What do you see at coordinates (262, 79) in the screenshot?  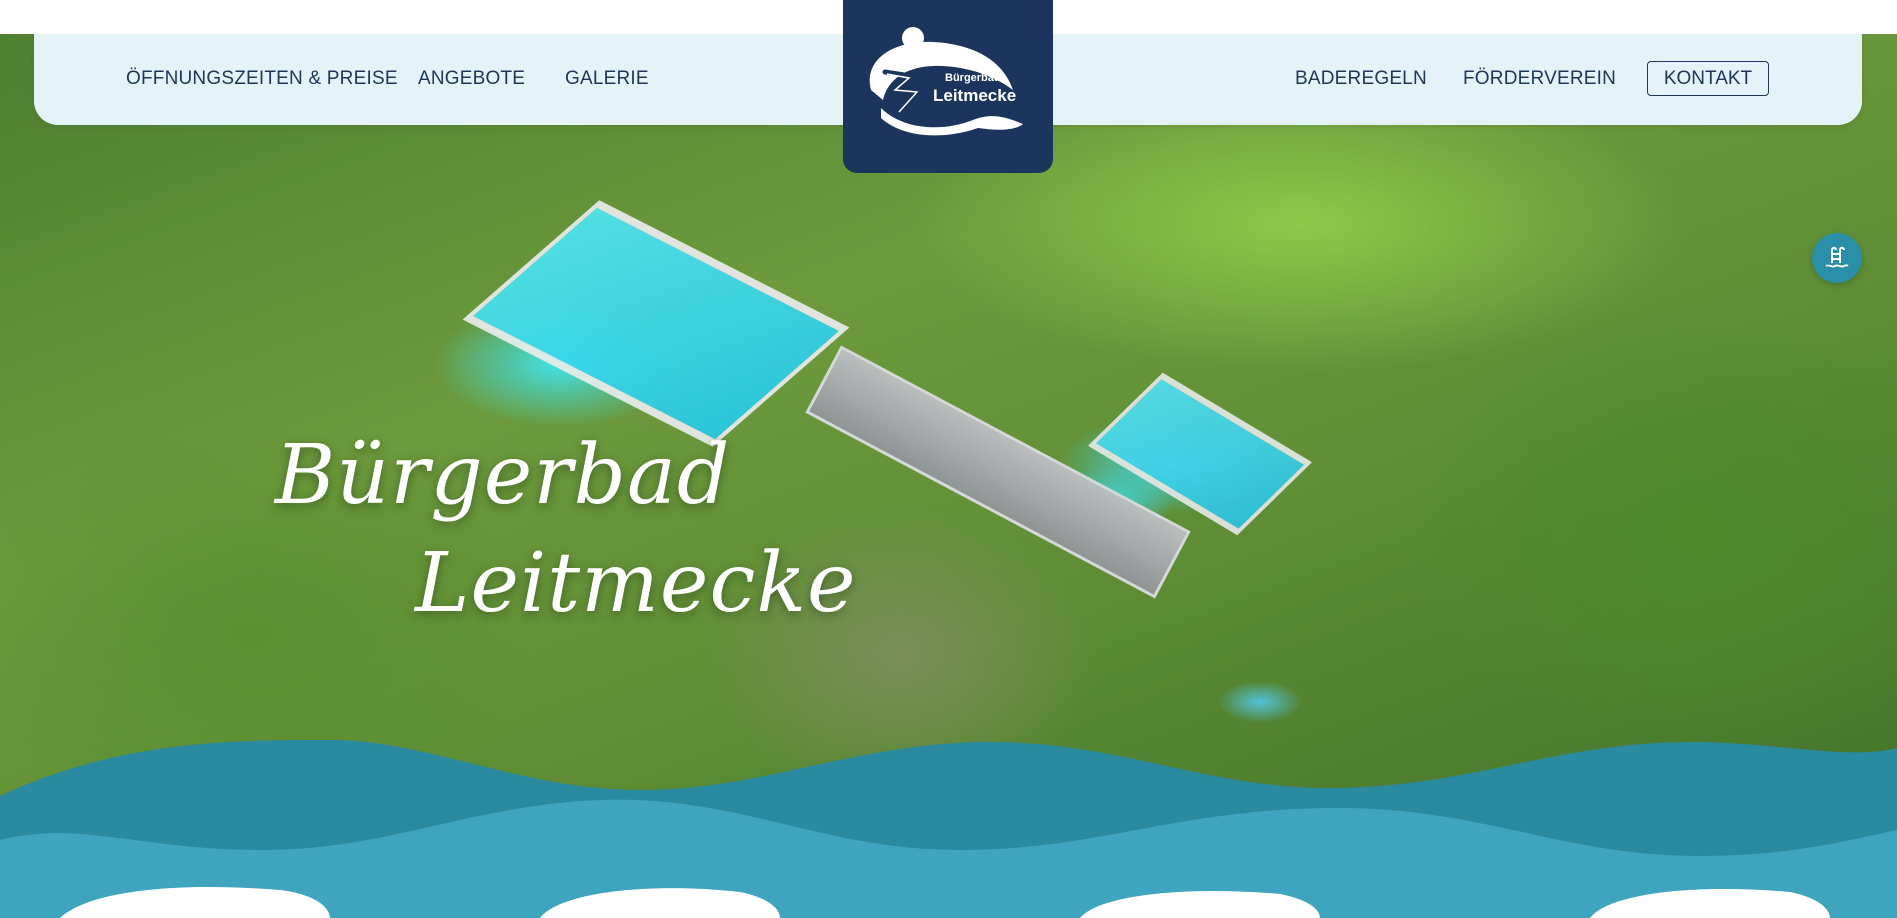 I see `nav-link-oeffnungszeiten: ÖFFNUNGSZEITEN & PREISE` at bounding box center [262, 79].